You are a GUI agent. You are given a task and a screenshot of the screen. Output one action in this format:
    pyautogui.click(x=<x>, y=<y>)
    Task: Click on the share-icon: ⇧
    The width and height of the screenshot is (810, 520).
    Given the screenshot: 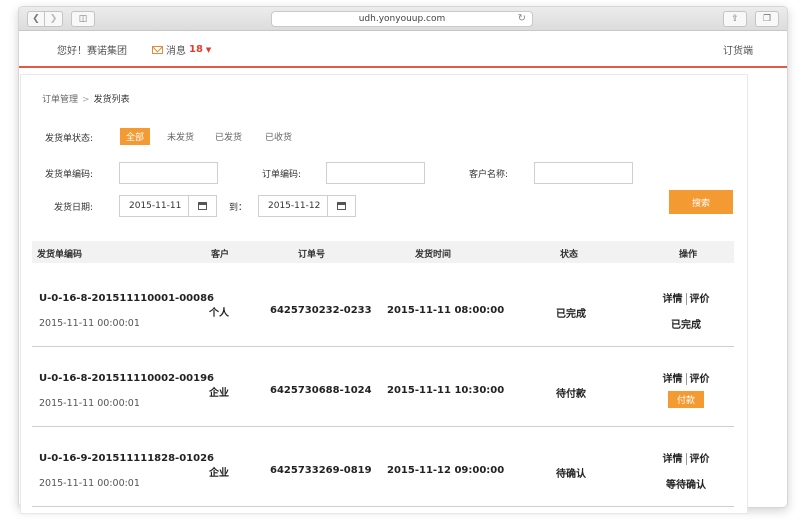 What is the action you would take?
    pyautogui.click(x=735, y=19)
    